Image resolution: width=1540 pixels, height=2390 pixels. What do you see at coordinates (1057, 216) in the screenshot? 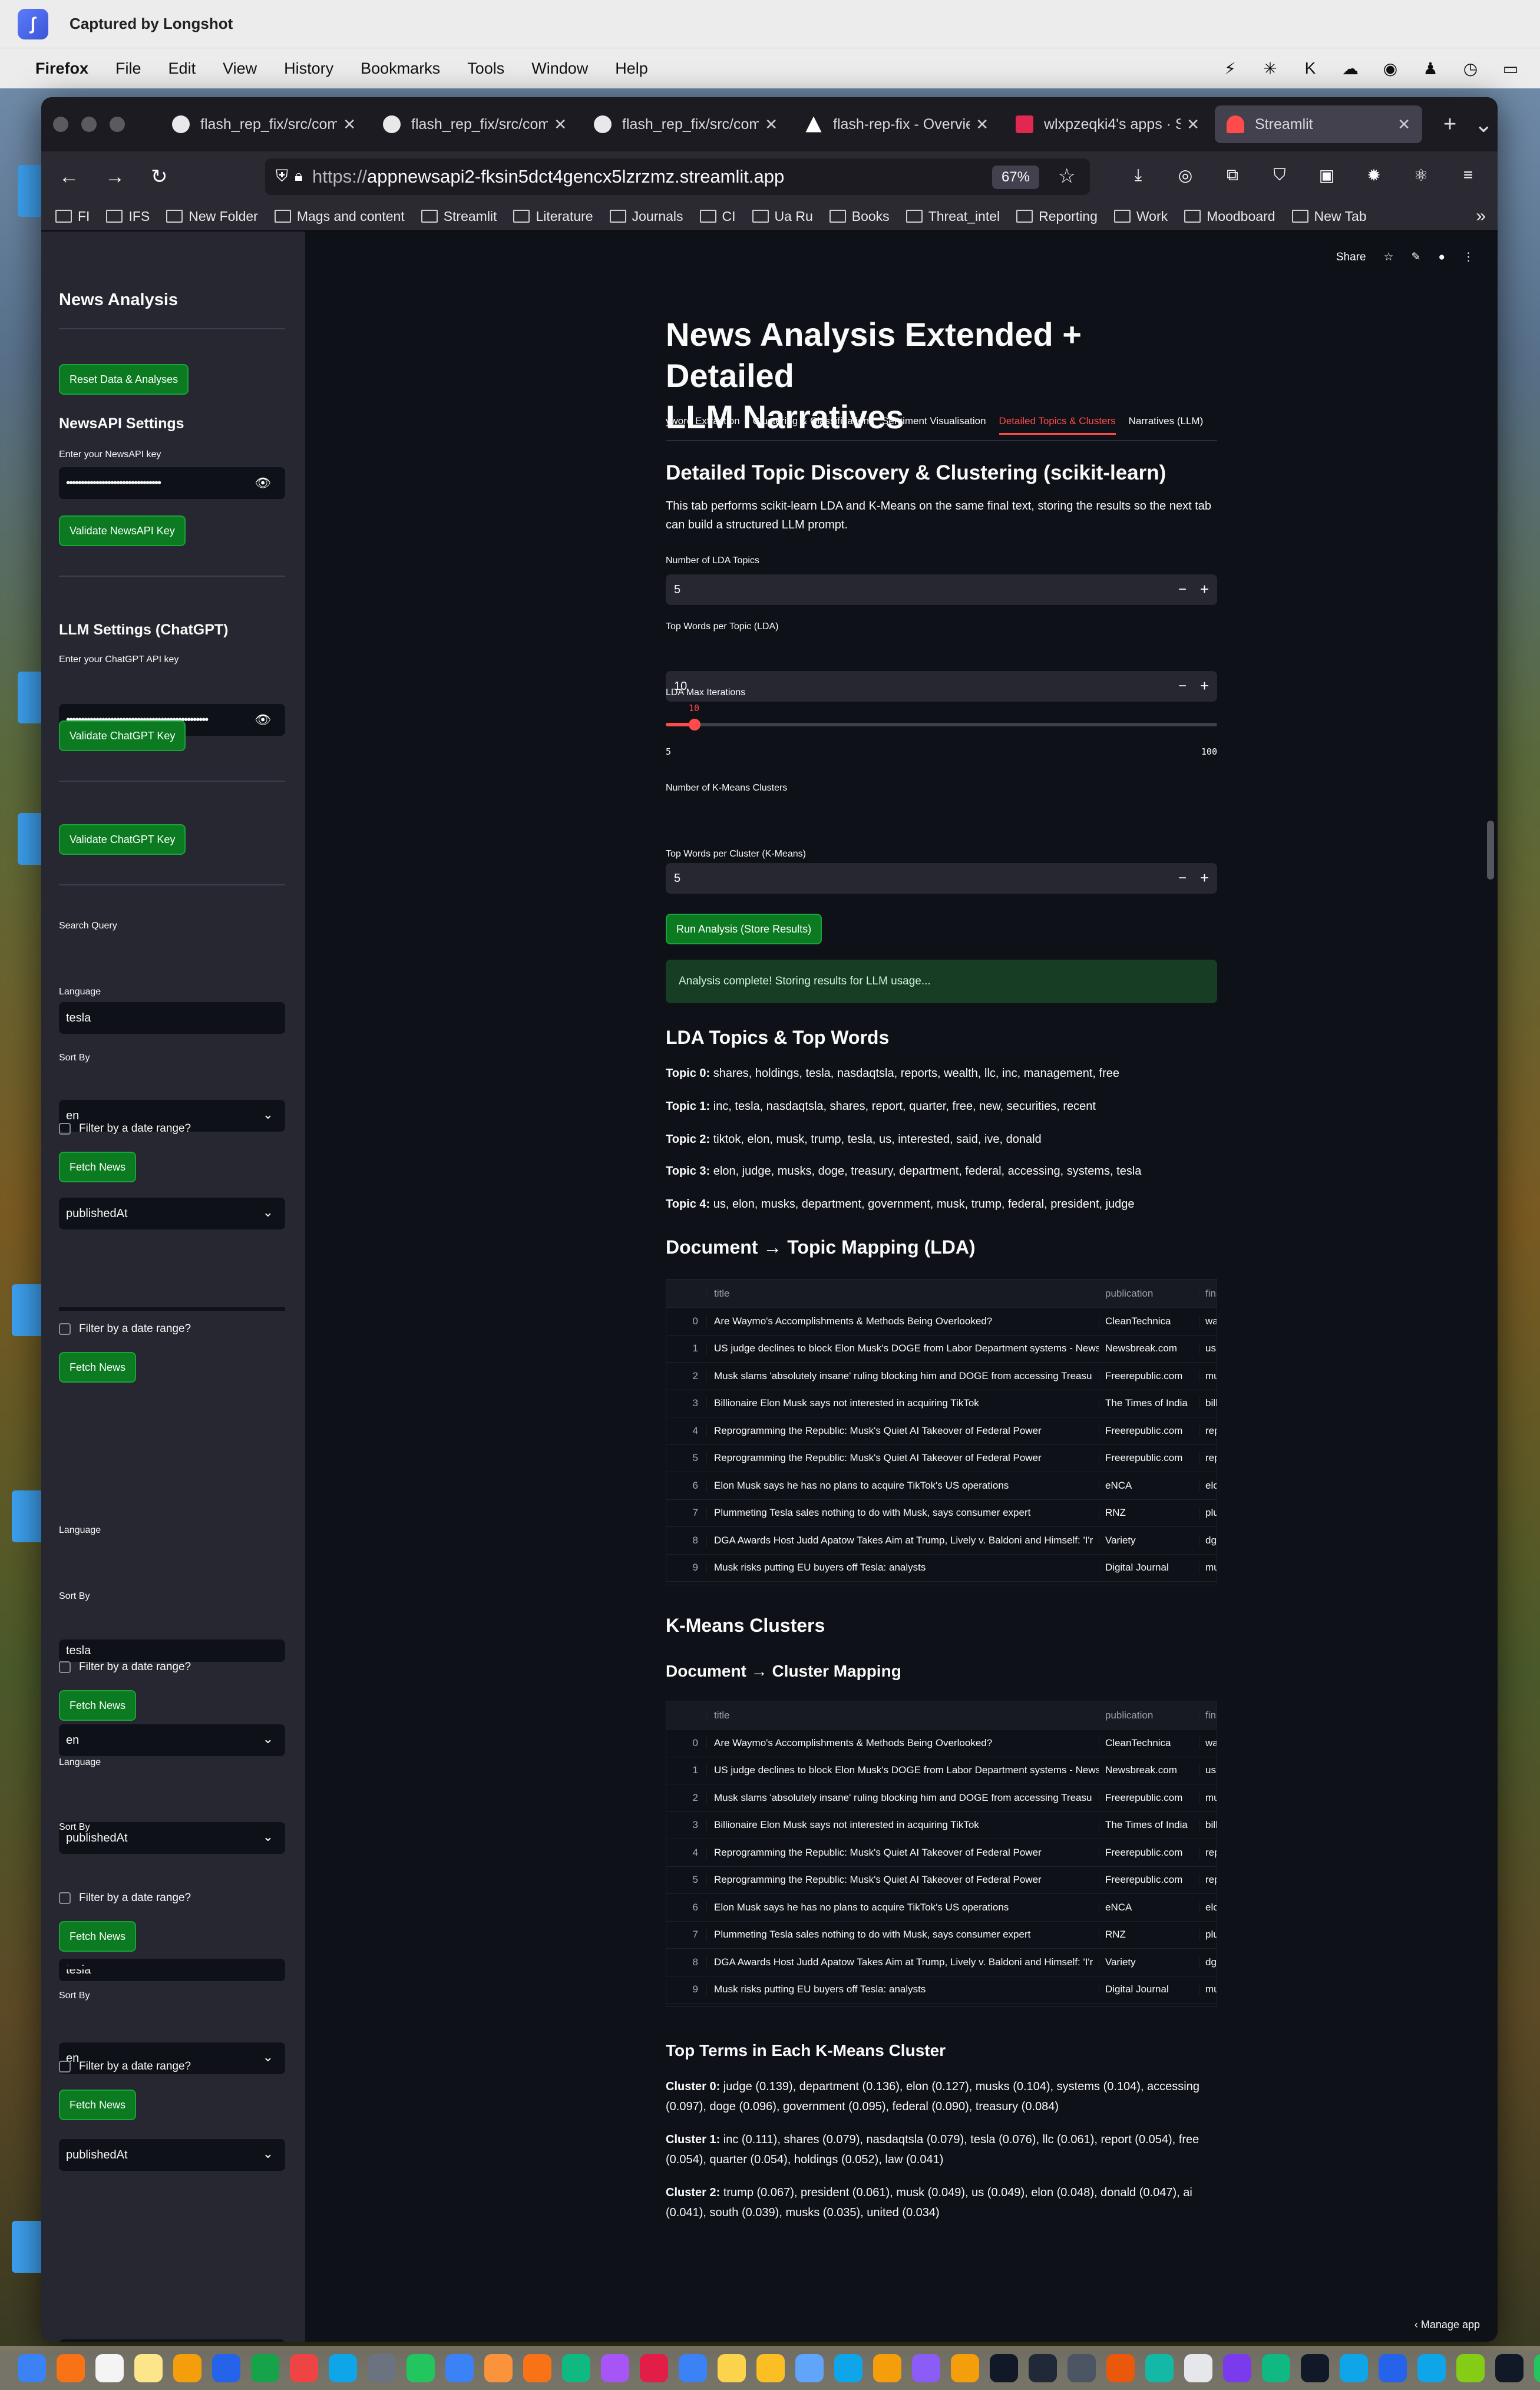
I see `bookmark-folder: Reporting` at bounding box center [1057, 216].